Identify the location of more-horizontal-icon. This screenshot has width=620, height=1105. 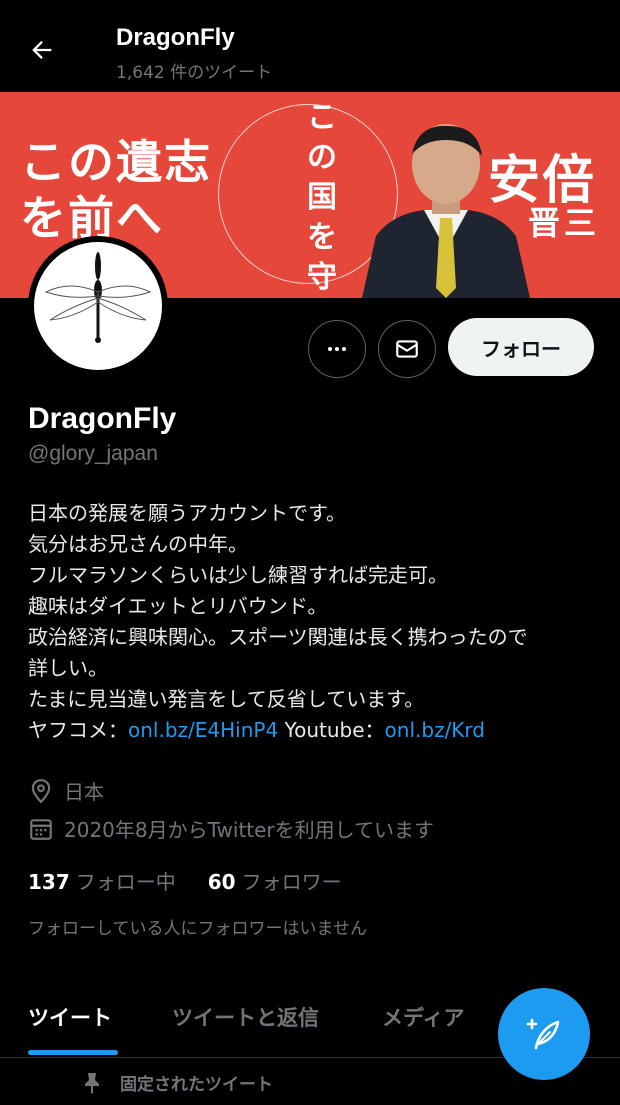
(337, 349).